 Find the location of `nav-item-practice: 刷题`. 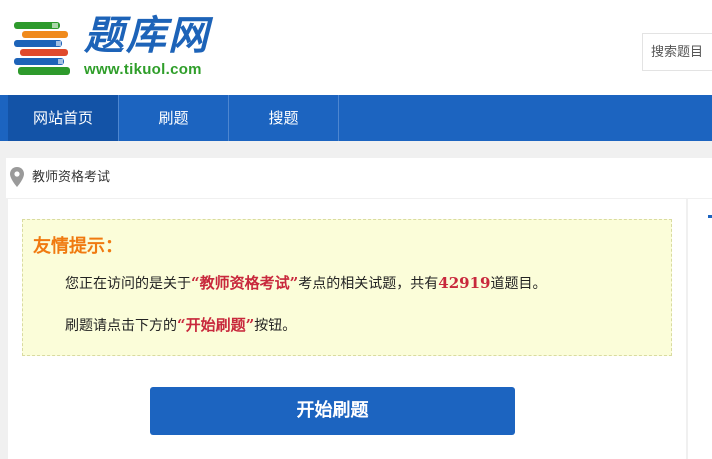

nav-item-practice: 刷题 is located at coordinates (174, 118).